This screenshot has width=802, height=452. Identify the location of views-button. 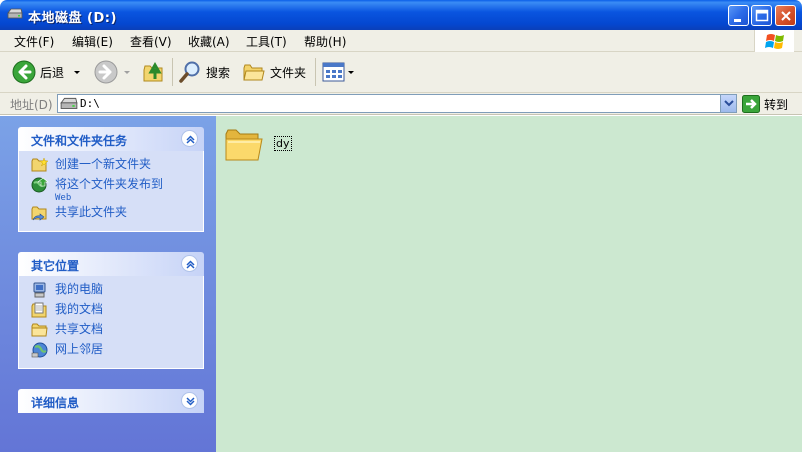
(339, 72).